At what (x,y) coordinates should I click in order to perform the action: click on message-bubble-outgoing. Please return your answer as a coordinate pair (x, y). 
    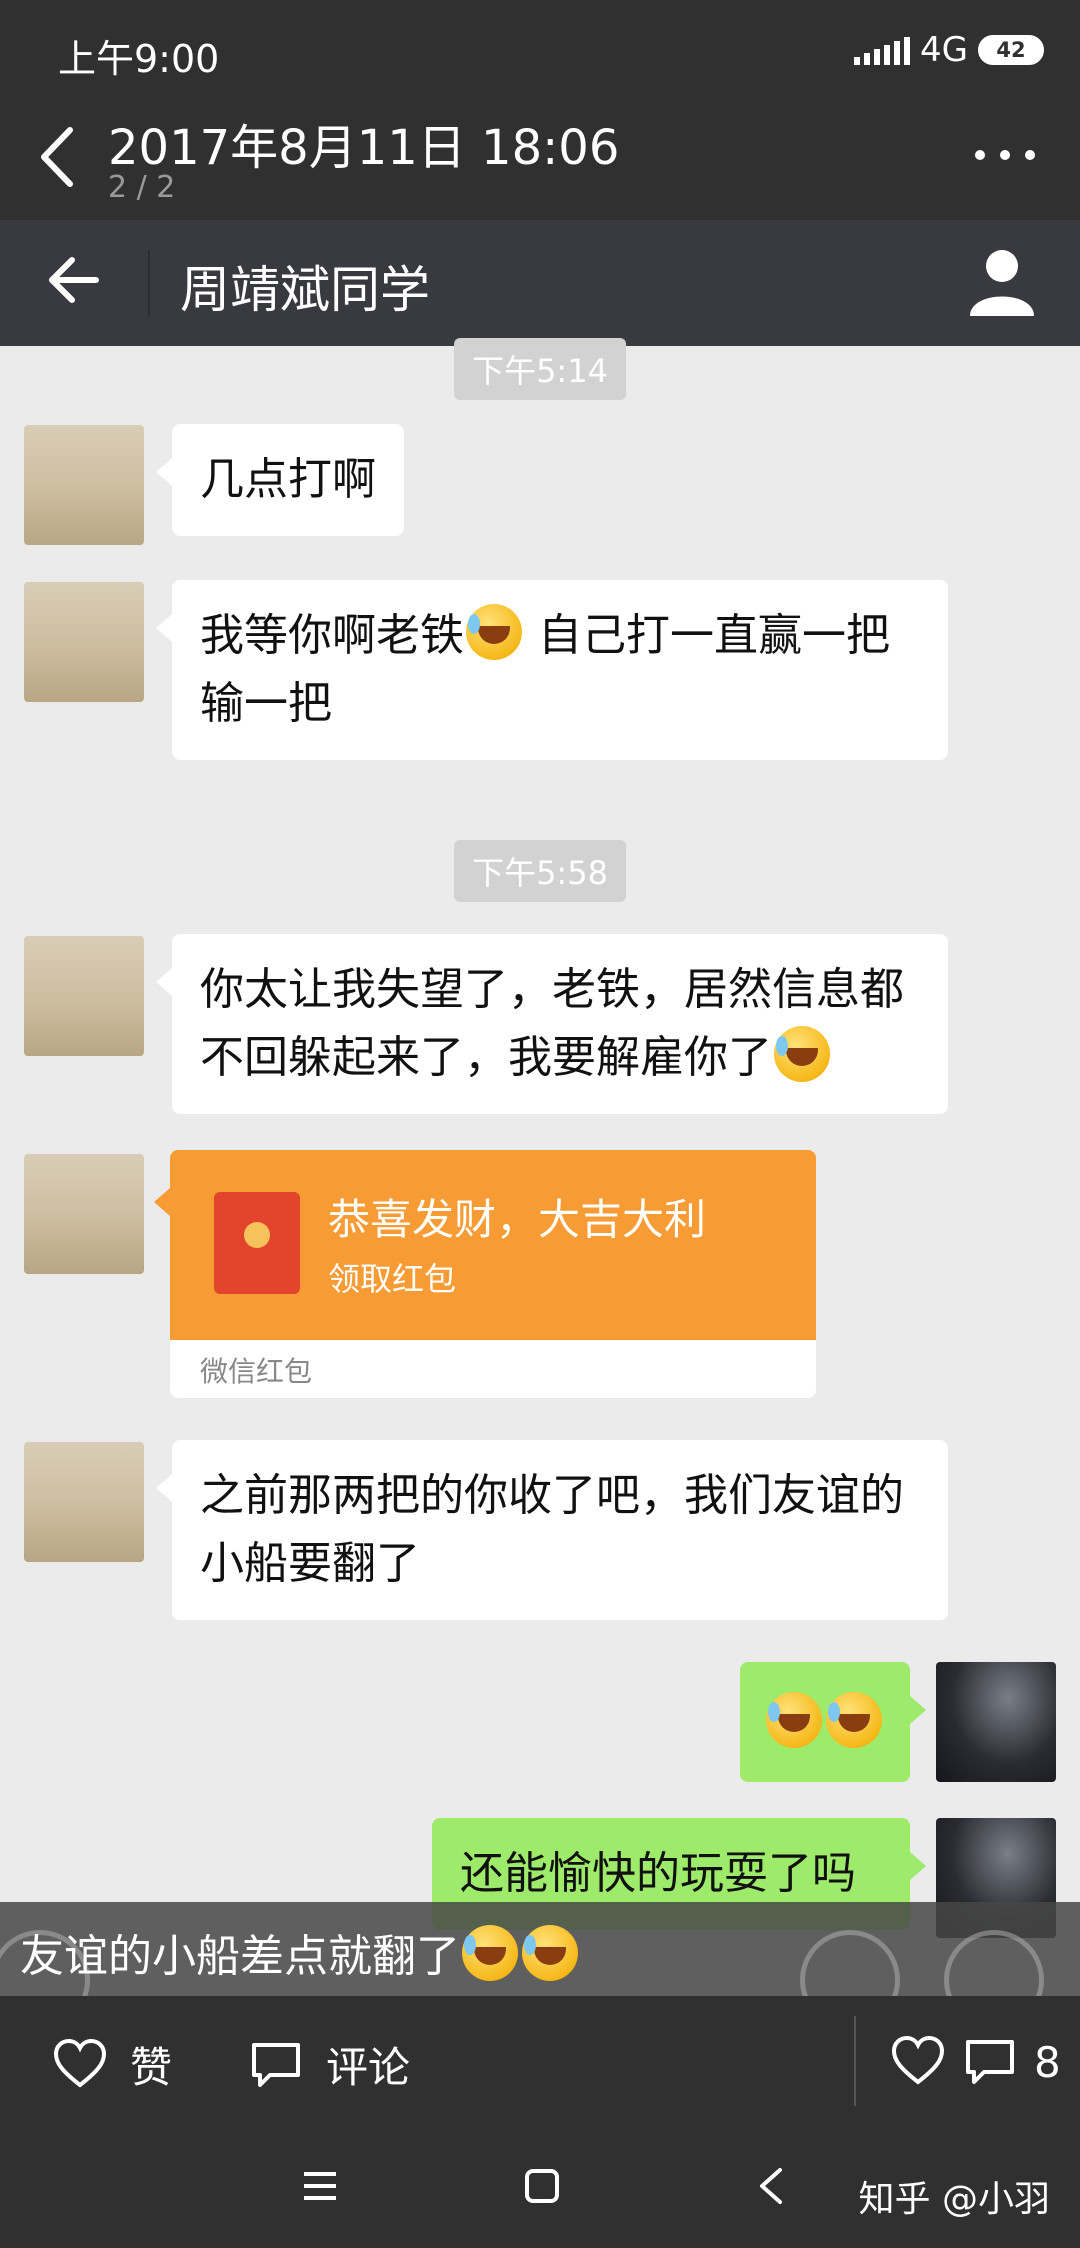
    Looking at the image, I should click on (833, 1722).